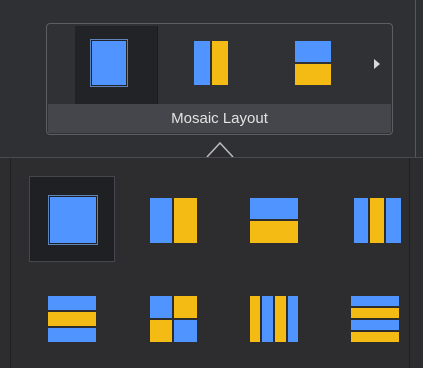 This screenshot has height=368, width=423. I want to click on layout-option-four-columns, so click(274, 317).